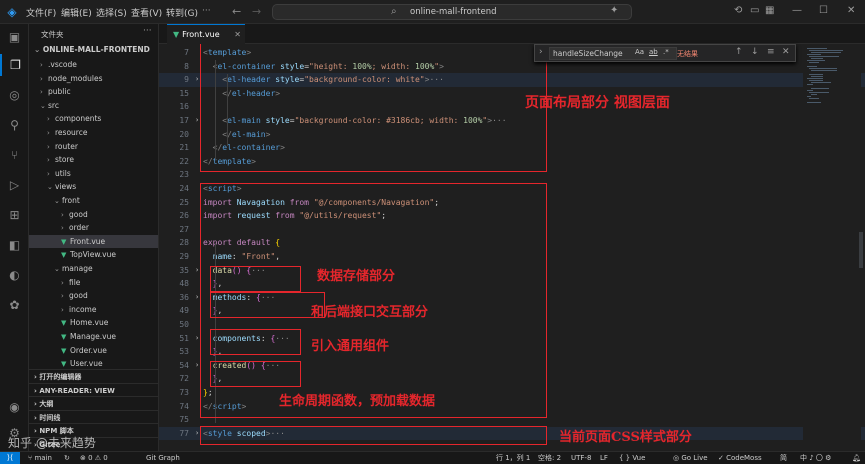 Image resolution: width=865 pixels, height=464 pixels. Describe the element at coordinates (823, 10) in the screenshot. I see `maximize-icon: ☐` at that location.